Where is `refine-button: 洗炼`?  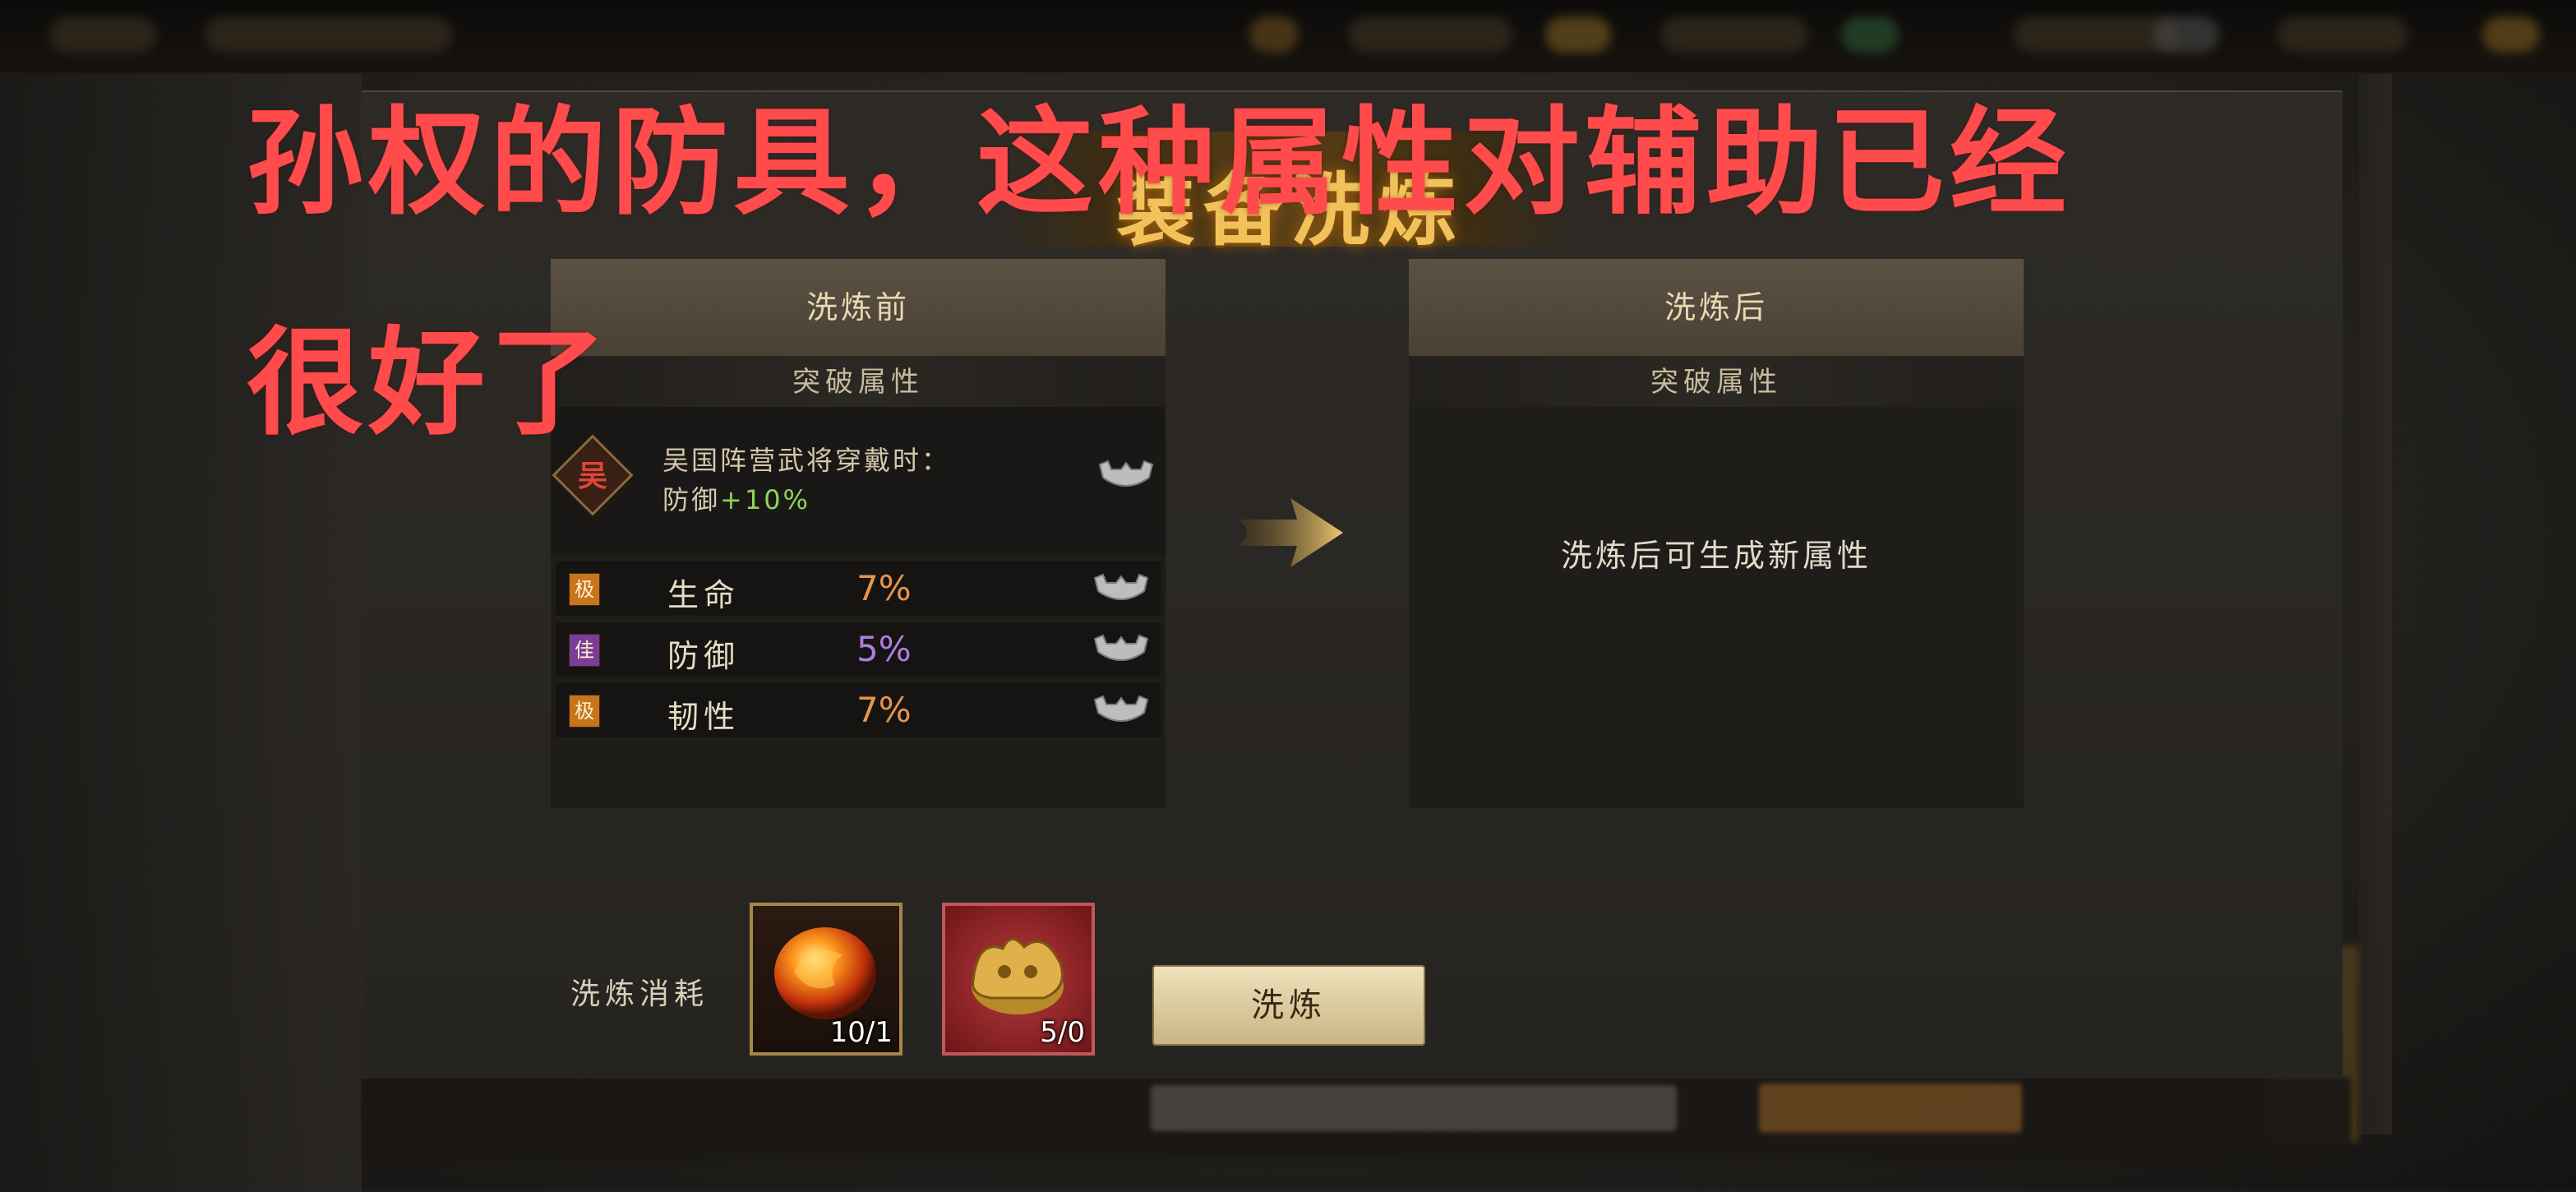
refine-button: 洗炼 is located at coordinates (1288, 1005).